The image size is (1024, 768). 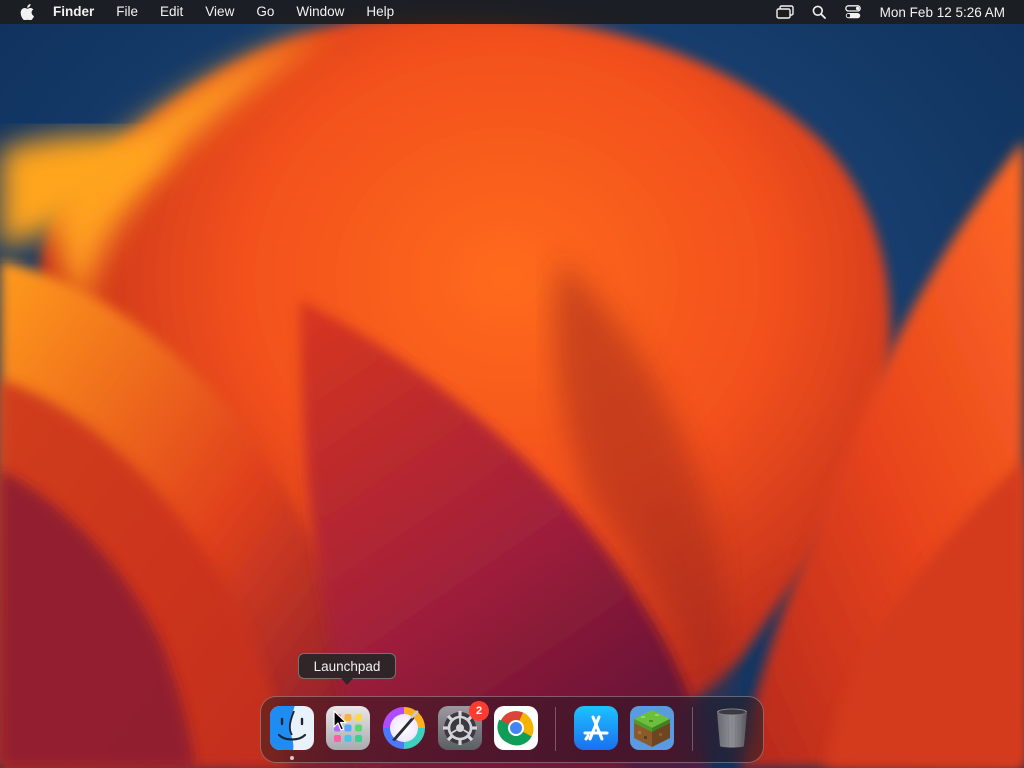 I want to click on dock-item-launchpad, so click(x=348, y=728).